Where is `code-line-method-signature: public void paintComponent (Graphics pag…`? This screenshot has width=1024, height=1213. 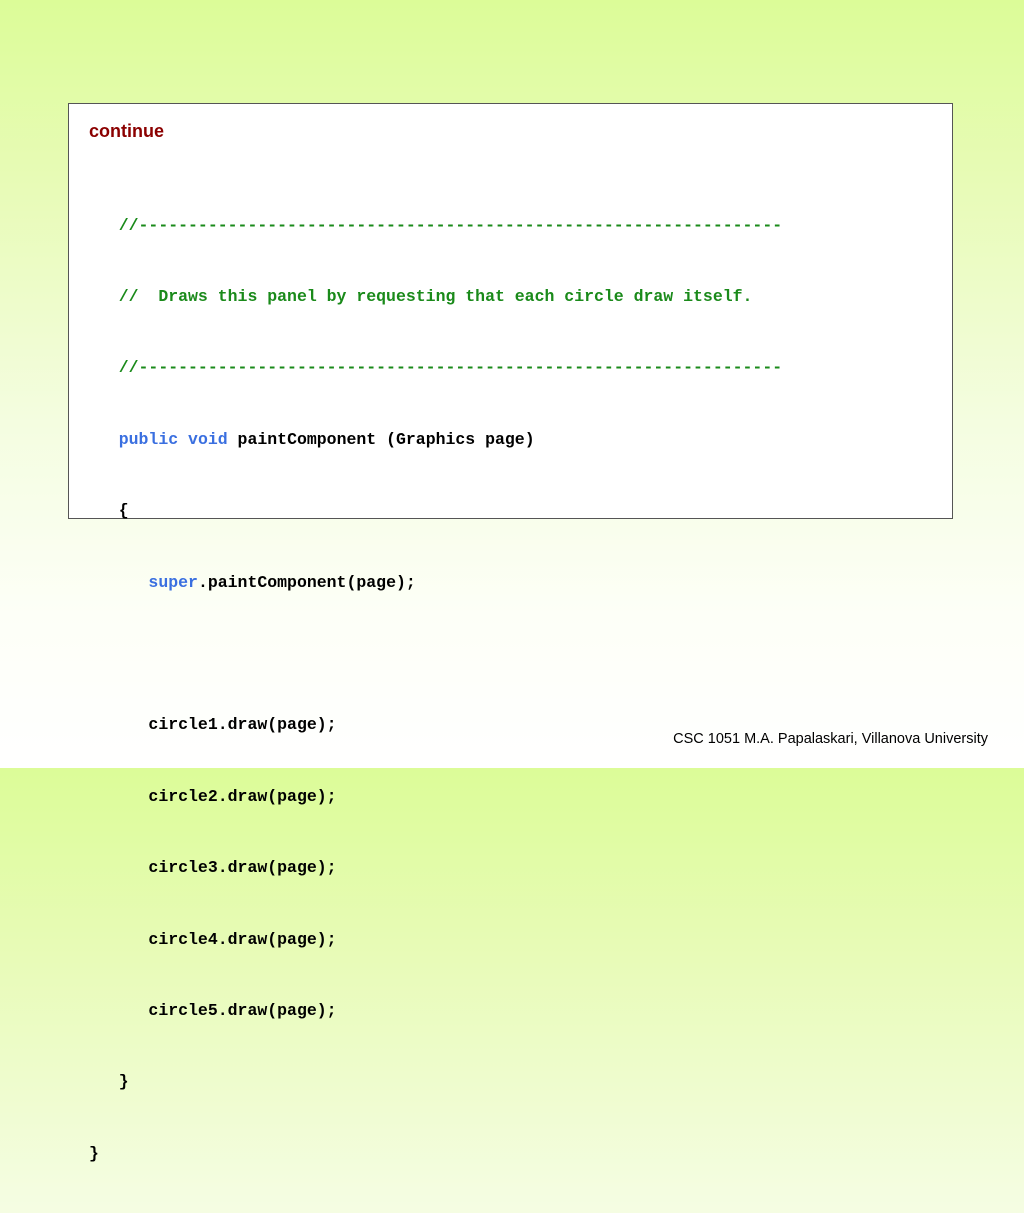 code-line-method-signature: public void paintComponent (Graphics pag… is located at coordinates (435, 440).